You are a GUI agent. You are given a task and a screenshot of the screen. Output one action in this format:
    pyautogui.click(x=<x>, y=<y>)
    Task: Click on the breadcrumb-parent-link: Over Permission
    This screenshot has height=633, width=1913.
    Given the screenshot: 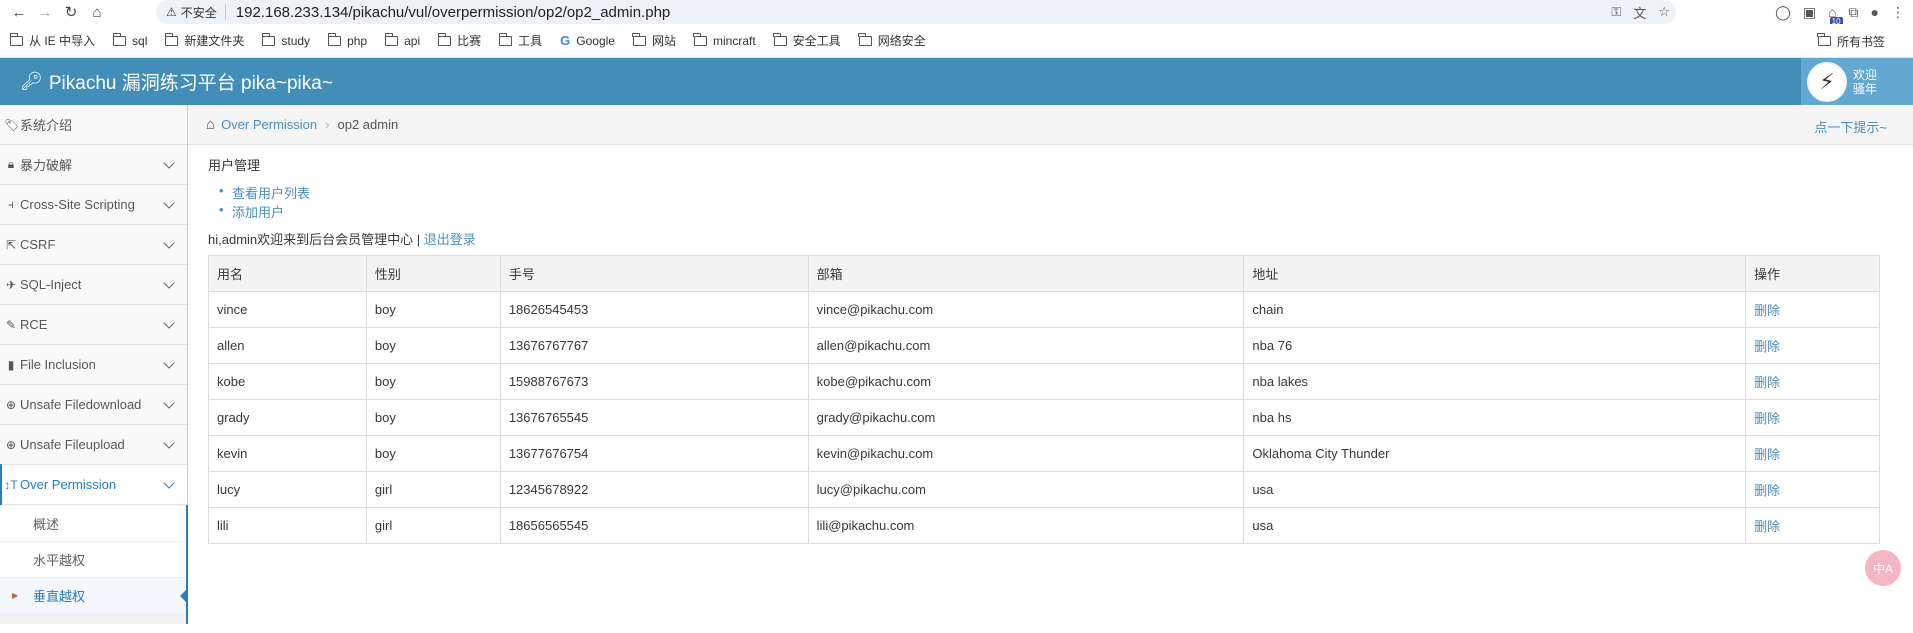 What is the action you would take?
    pyautogui.click(x=269, y=124)
    